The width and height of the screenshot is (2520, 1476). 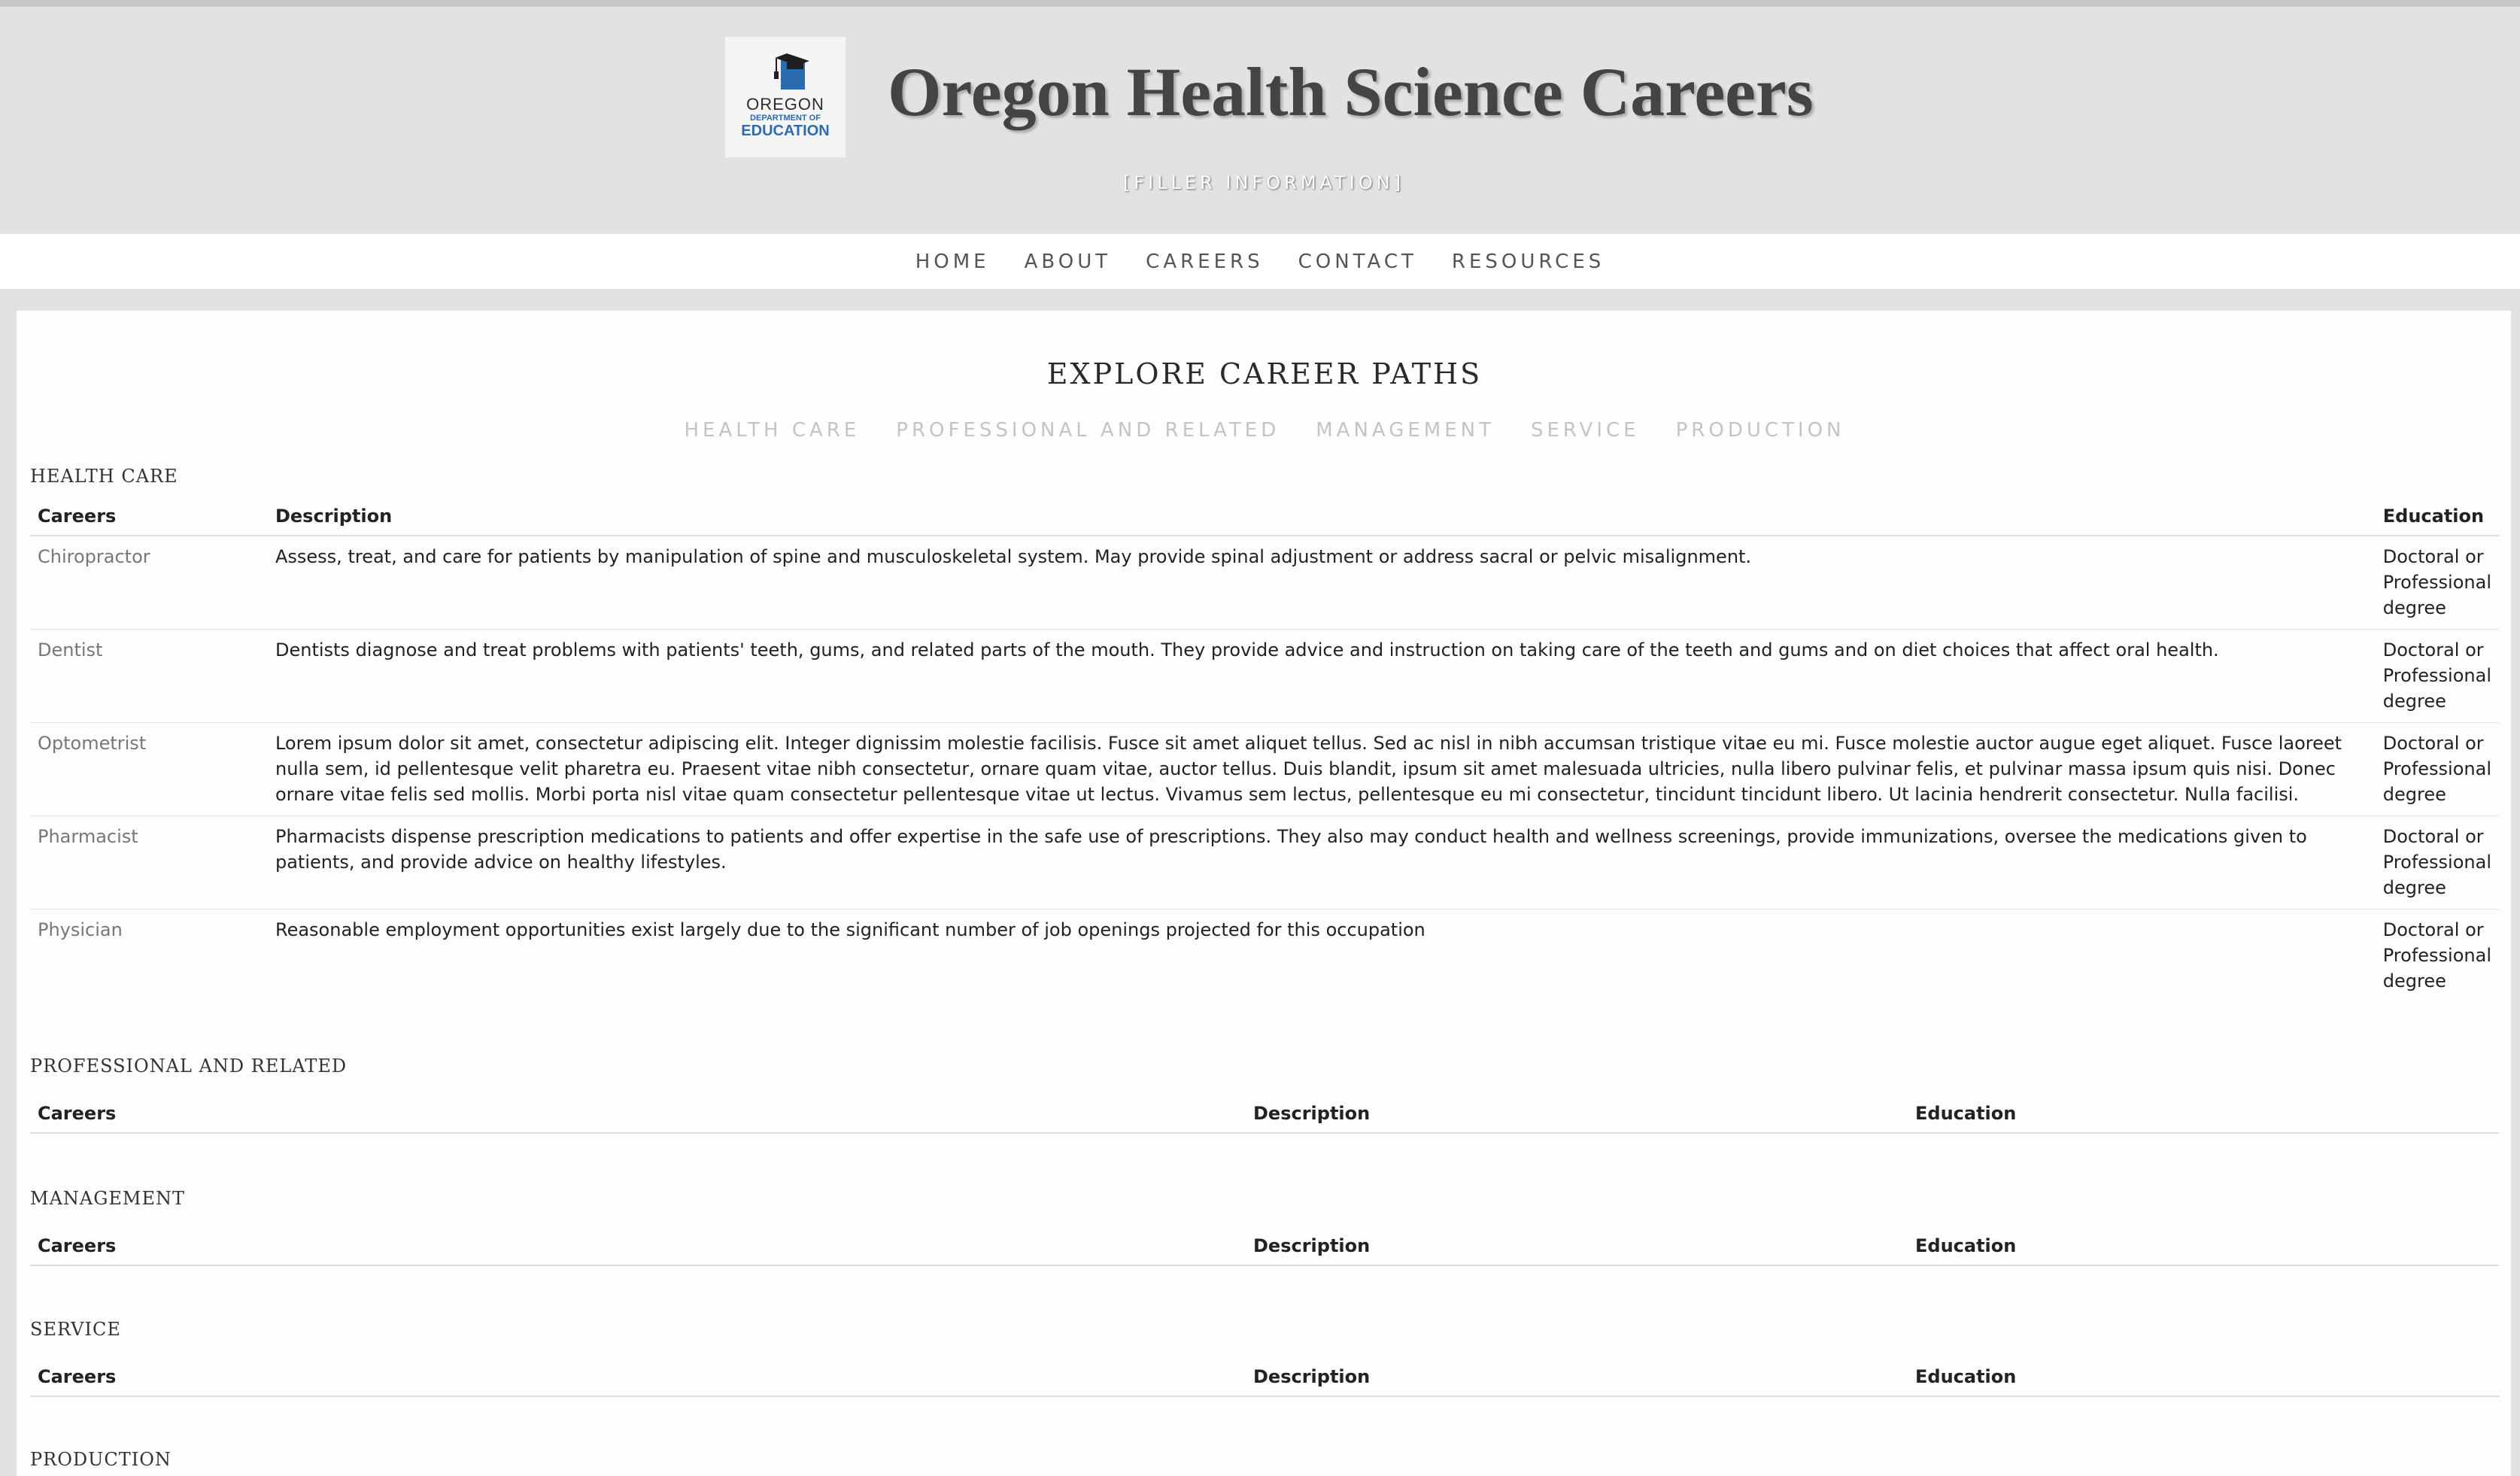 I want to click on nav-resources: RESOURCES, so click(x=1528, y=262).